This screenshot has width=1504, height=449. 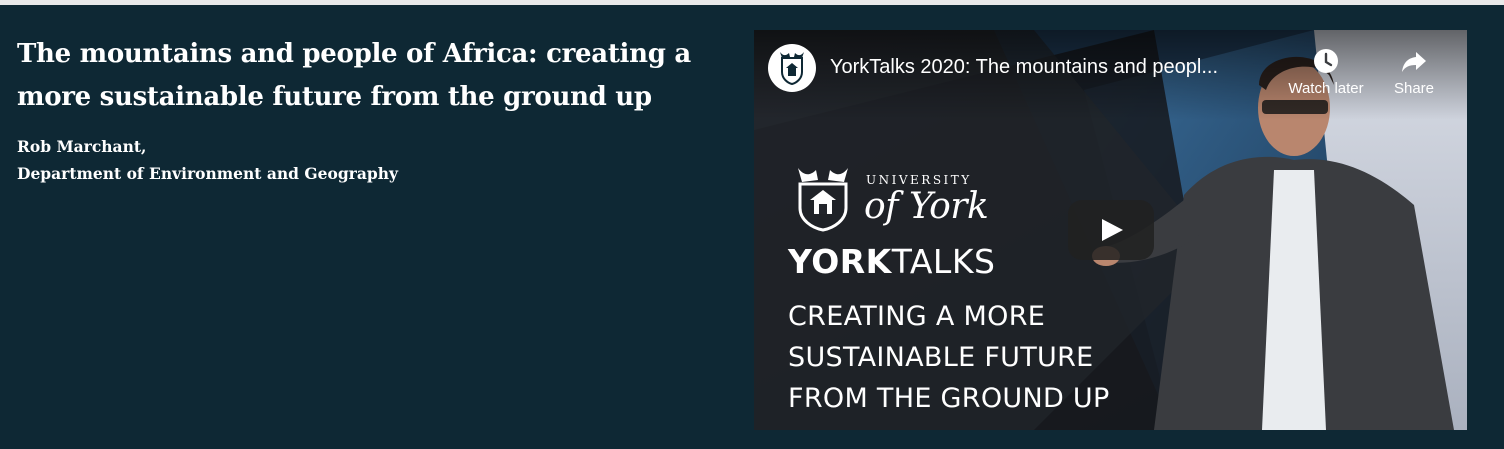 I want to click on play-button, so click(x=1111, y=230).